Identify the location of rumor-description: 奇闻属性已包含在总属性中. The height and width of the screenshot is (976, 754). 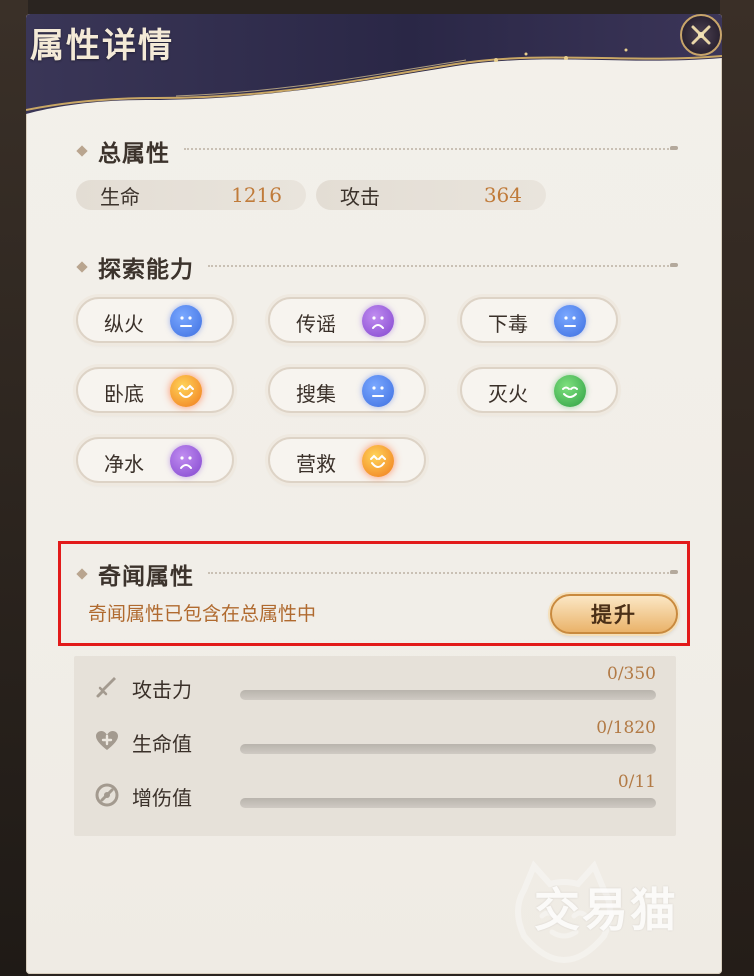
(202, 614).